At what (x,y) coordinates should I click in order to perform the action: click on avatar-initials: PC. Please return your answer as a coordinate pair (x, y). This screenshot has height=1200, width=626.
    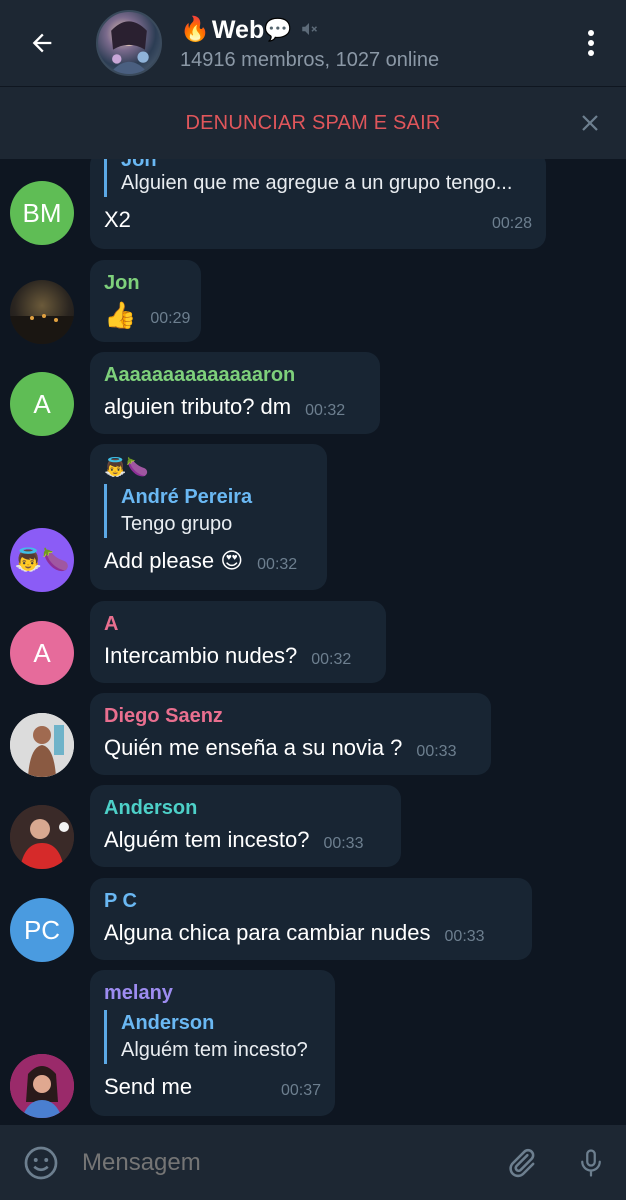
    Looking at the image, I should click on (42, 929).